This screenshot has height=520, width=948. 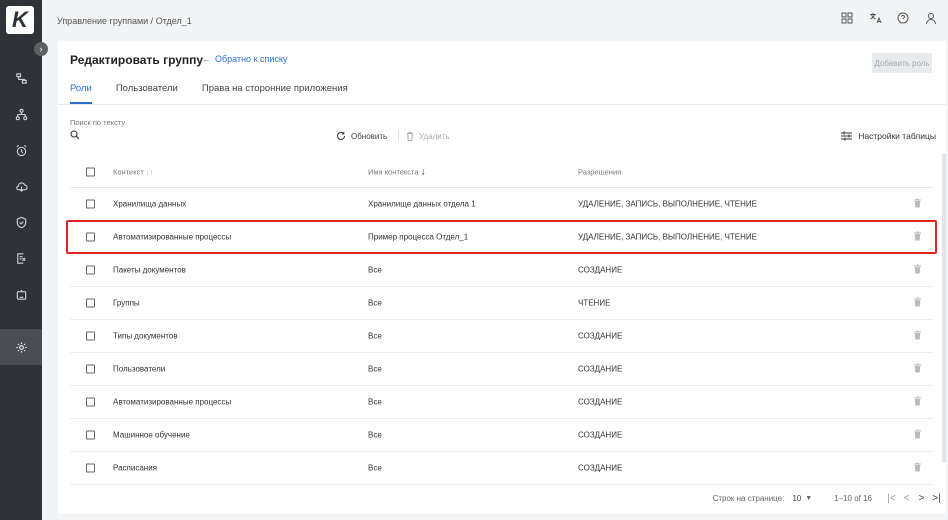 I want to click on refresh-button: Обновить, so click(x=361, y=136).